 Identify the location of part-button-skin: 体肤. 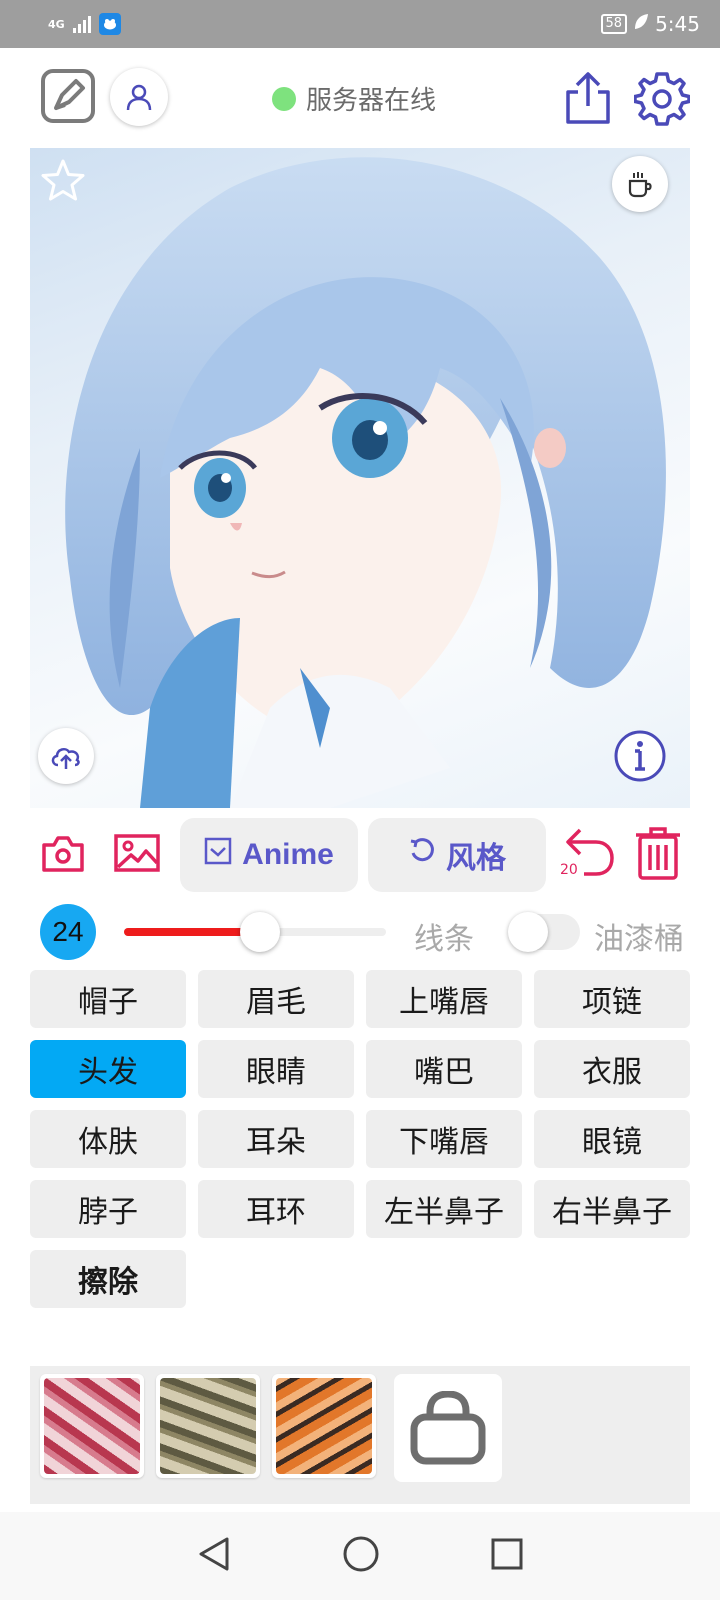
(108, 1139).